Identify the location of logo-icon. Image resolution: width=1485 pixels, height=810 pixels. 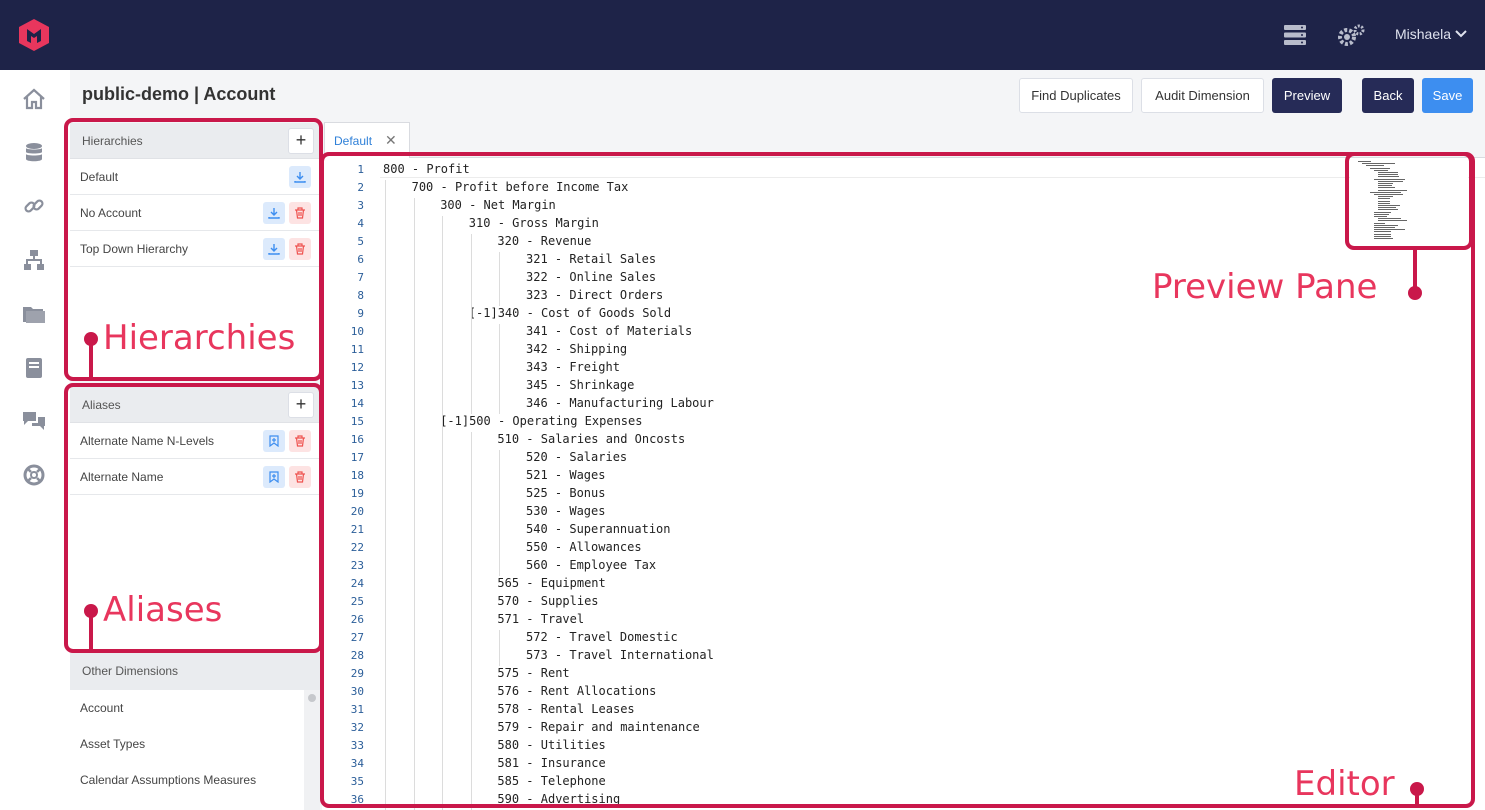
(34, 35).